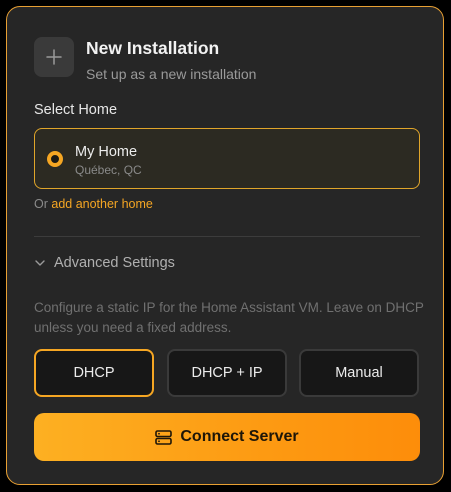  I want to click on connect-server-button: Connect Server, so click(227, 437).